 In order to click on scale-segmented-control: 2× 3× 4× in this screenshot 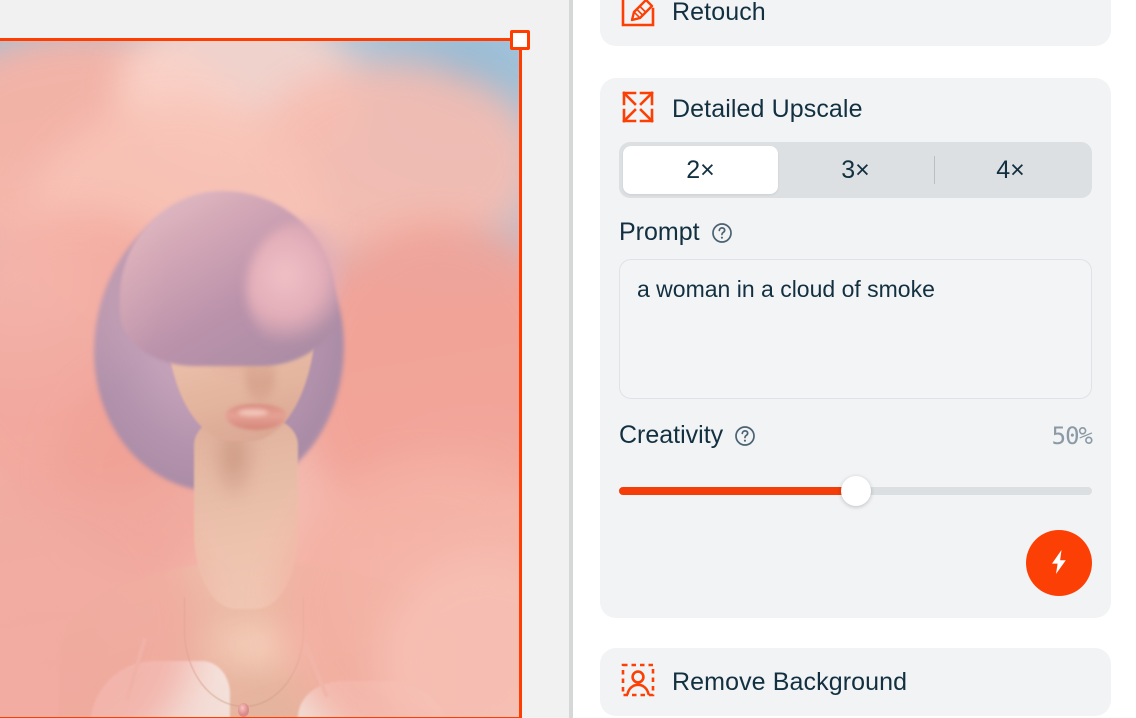, I will do `click(855, 170)`.